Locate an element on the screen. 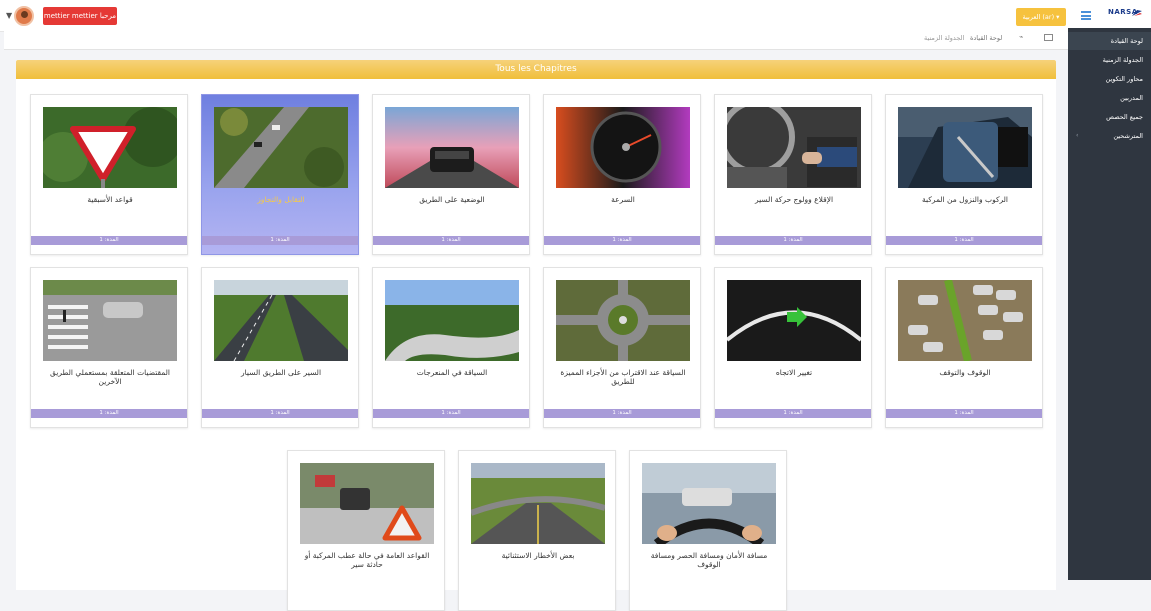 The image size is (1151, 611). breadcrumb-current: الجدولة الزمنية is located at coordinates (944, 38).